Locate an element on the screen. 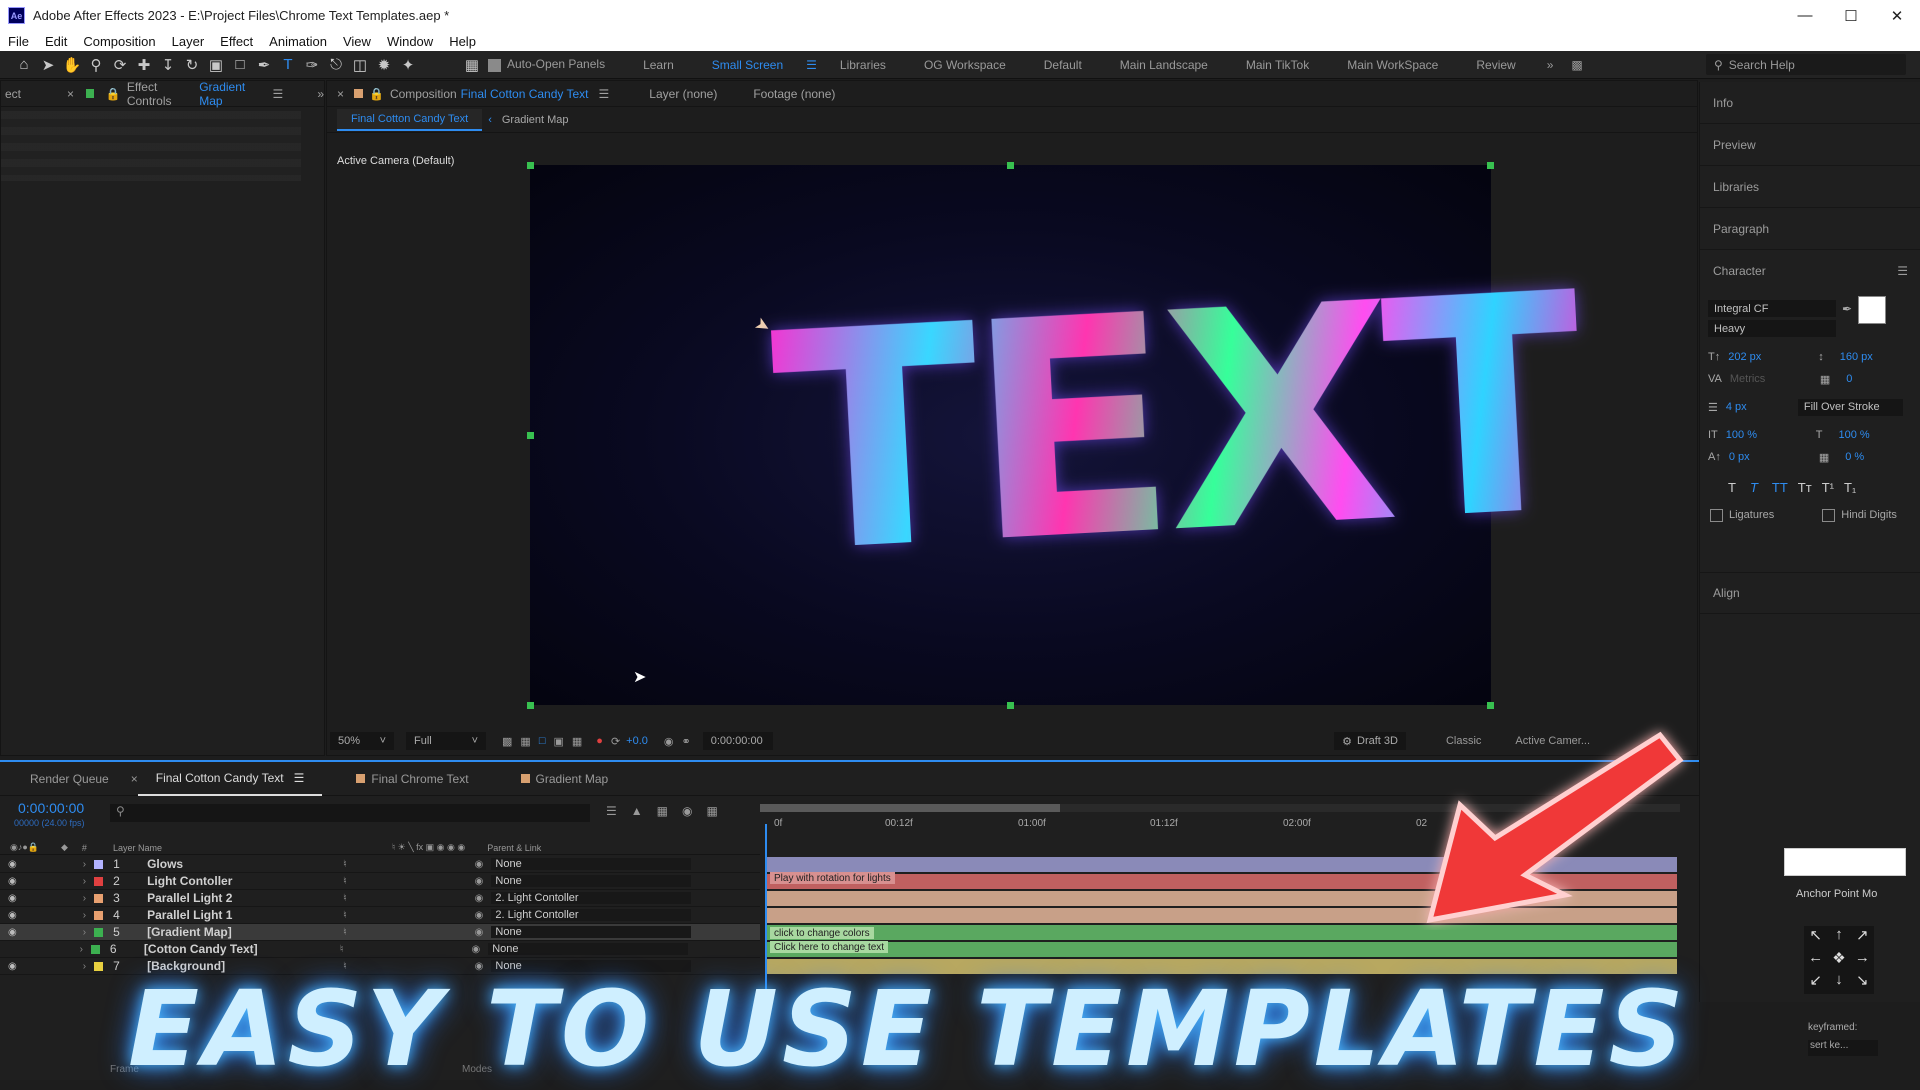  workspace-learn: Learn is located at coordinates (658, 65).